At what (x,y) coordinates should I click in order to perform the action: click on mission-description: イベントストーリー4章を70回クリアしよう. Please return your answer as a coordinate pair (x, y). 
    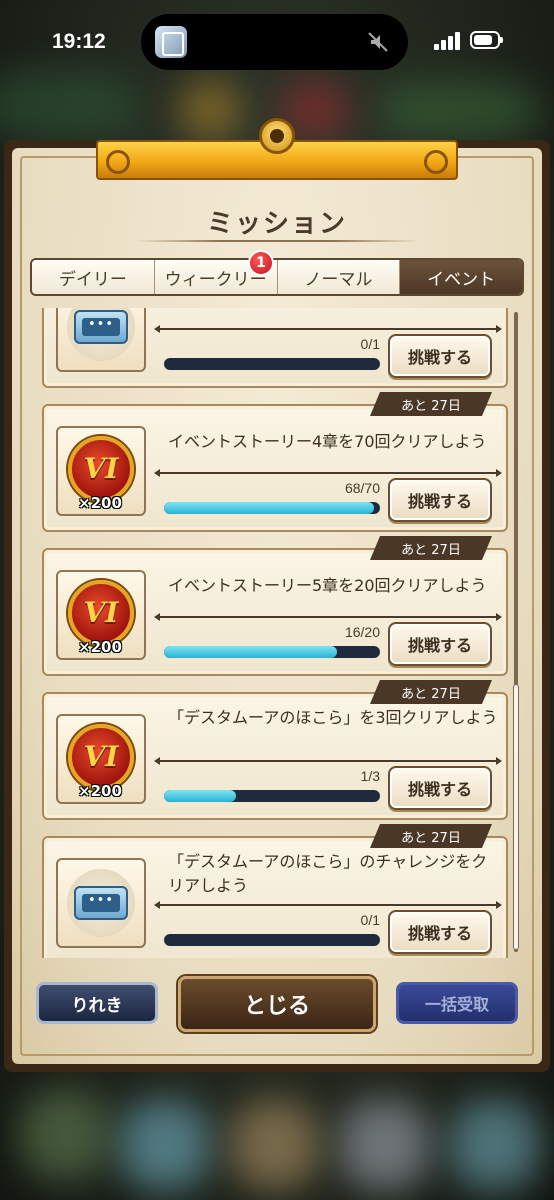
    Looking at the image, I should click on (327, 441).